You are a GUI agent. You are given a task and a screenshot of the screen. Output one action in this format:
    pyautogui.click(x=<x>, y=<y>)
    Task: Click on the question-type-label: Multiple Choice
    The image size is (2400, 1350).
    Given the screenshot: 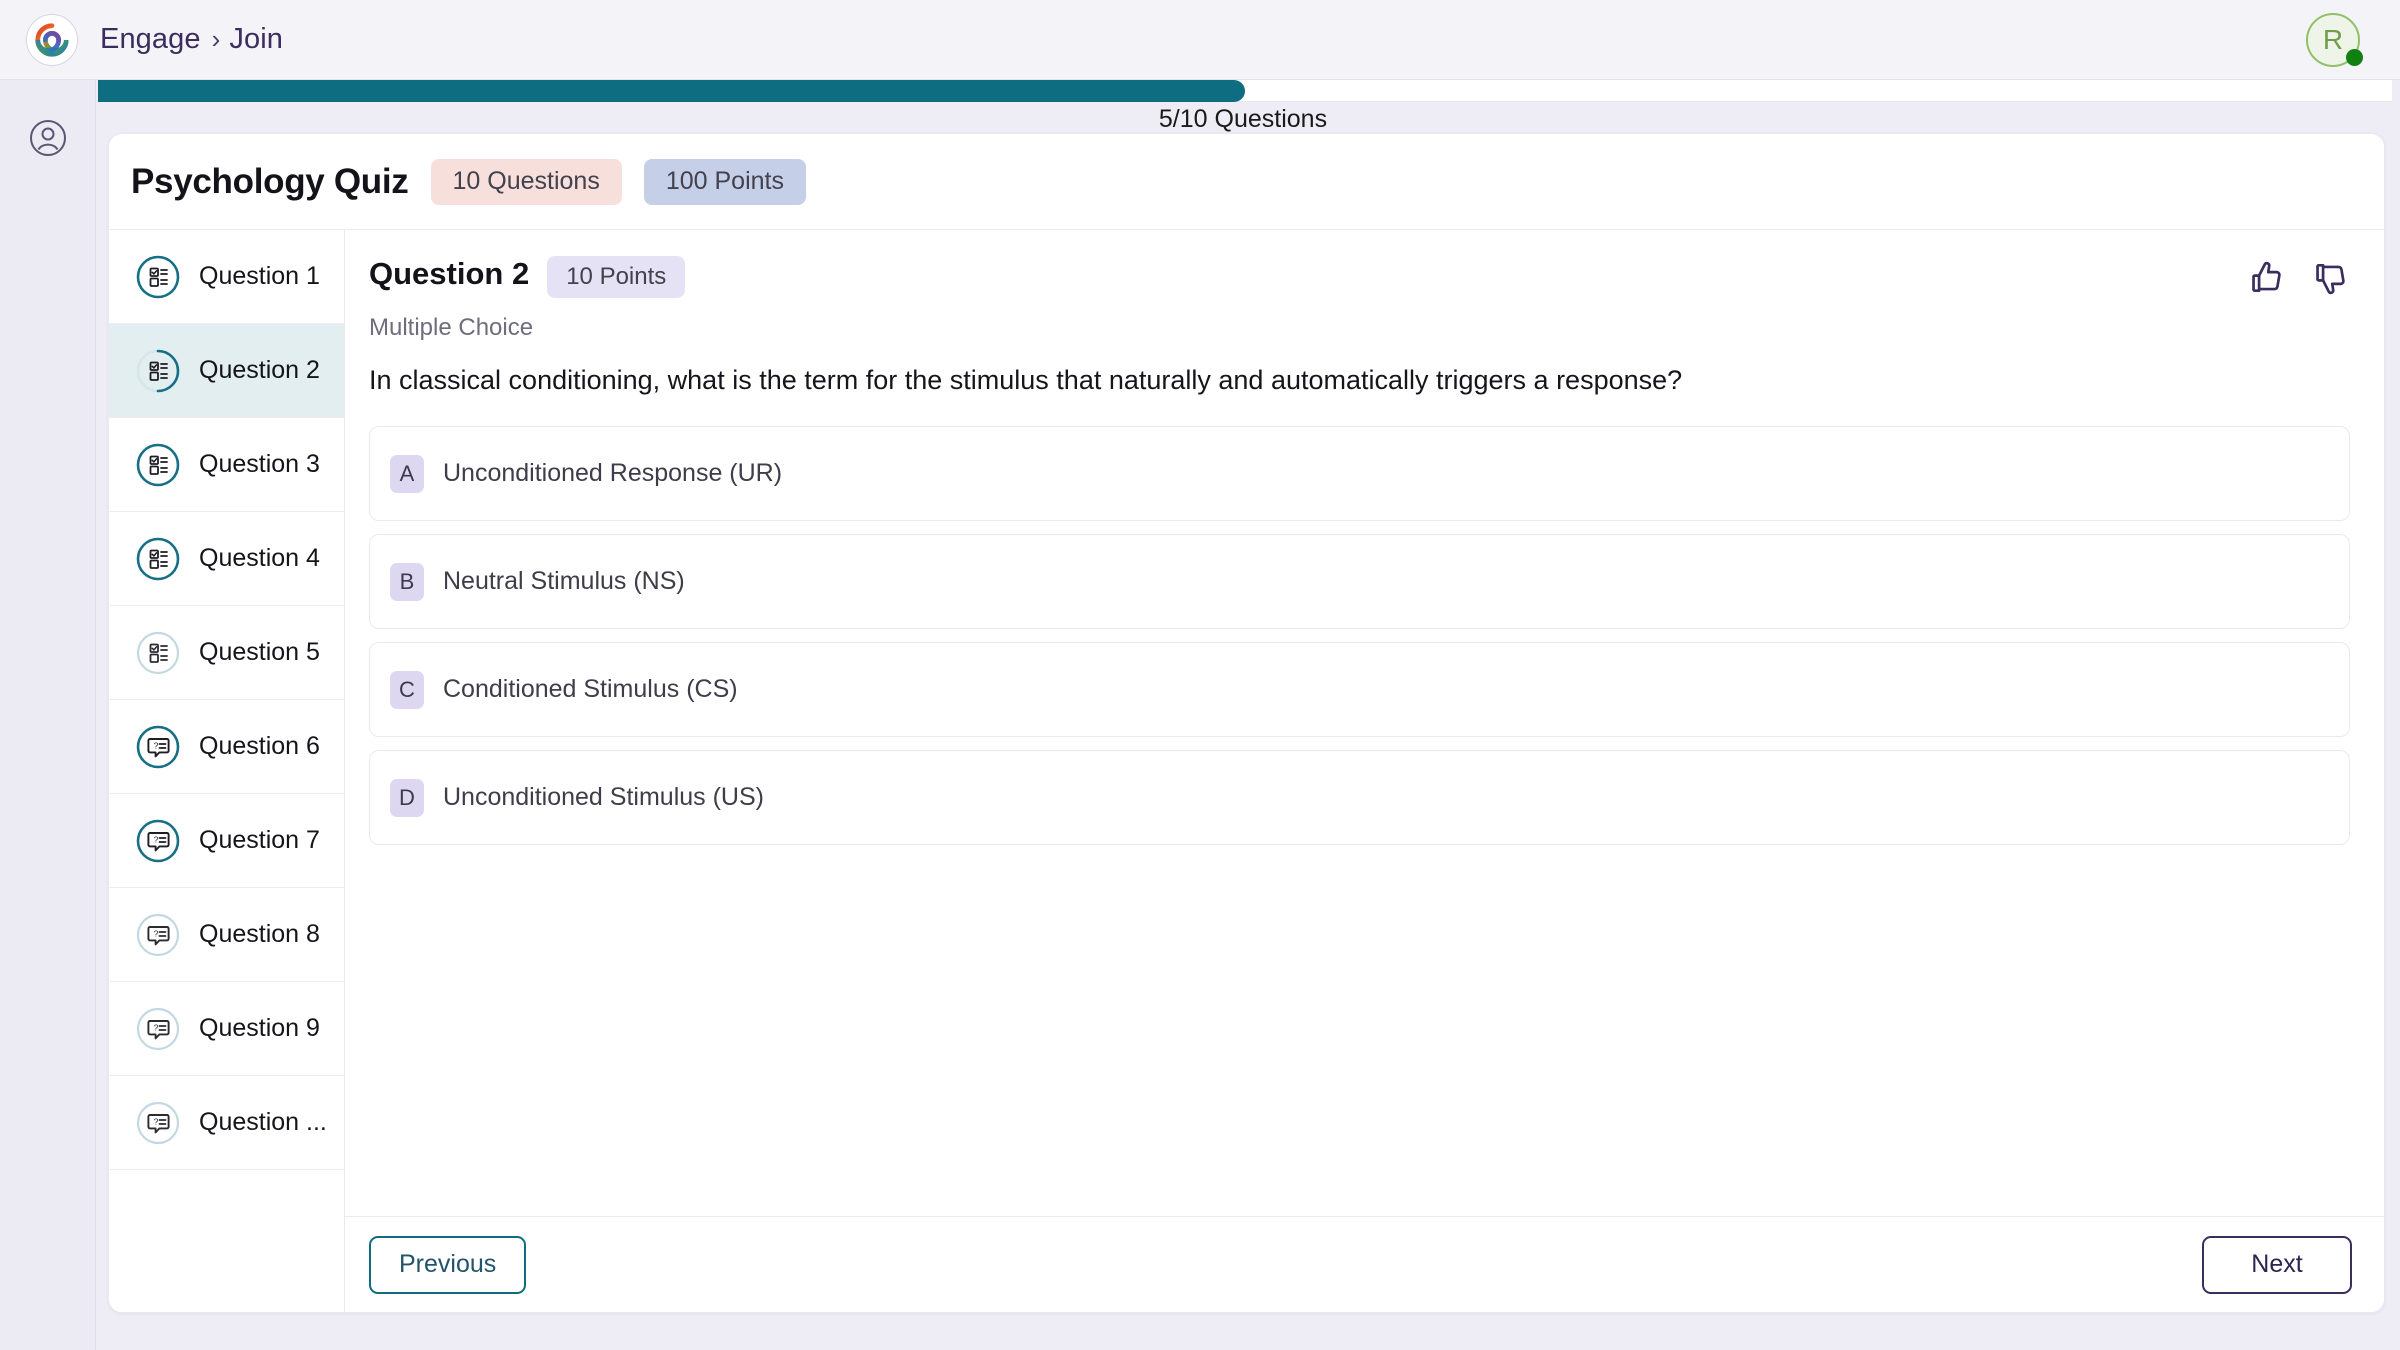 What is the action you would take?
    pyautogui.click(x=451, y=327)
    